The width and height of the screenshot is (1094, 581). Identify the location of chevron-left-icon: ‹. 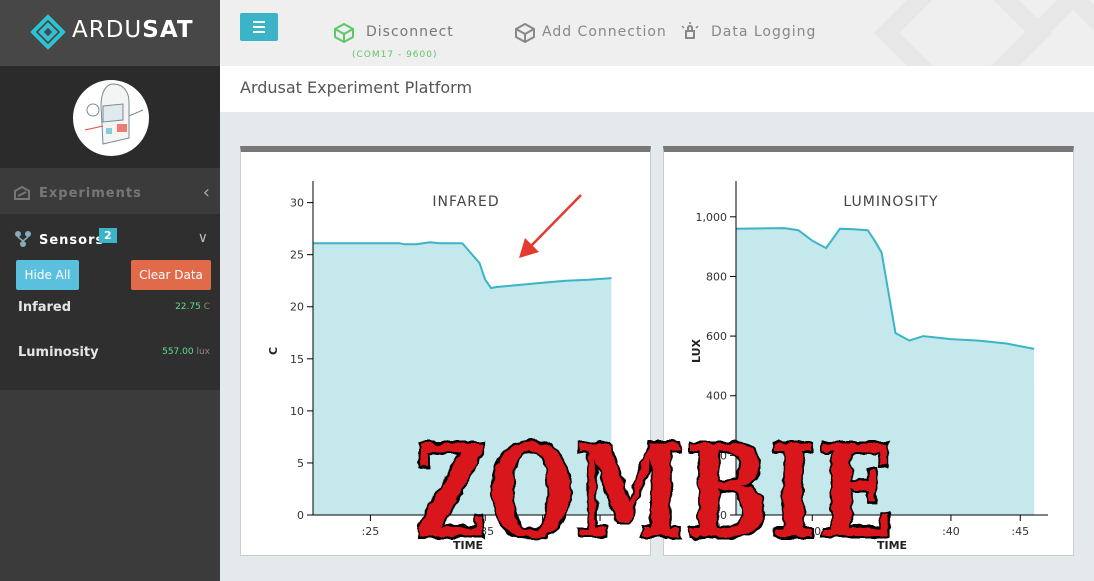
(206, 192).